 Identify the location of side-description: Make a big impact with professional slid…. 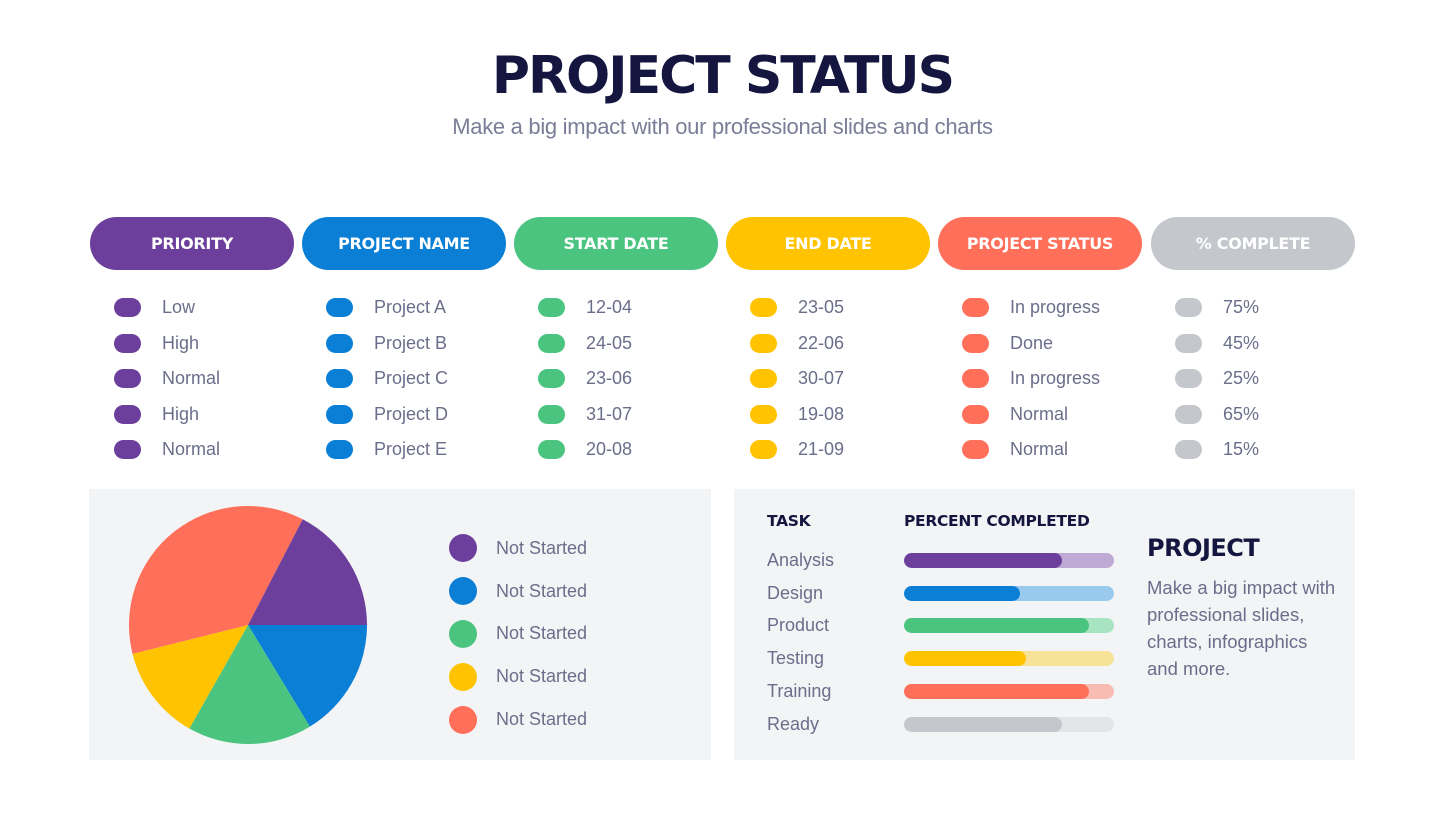
(1241, 628).